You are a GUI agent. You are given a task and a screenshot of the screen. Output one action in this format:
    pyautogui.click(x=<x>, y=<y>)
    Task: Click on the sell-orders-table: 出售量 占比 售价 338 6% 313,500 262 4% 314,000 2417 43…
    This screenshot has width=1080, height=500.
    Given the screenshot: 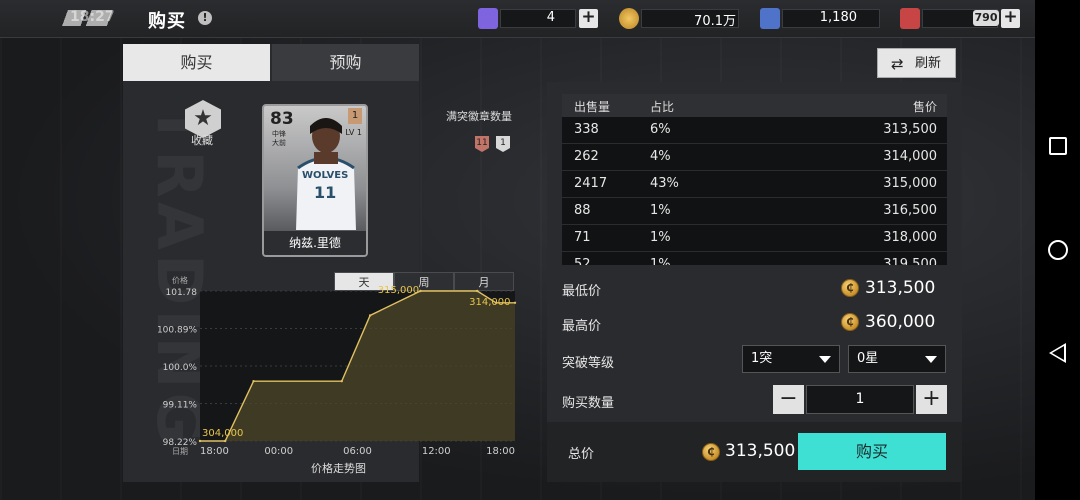 What is the action you would take?
    pyautogui.click(x=754, y=179)
    